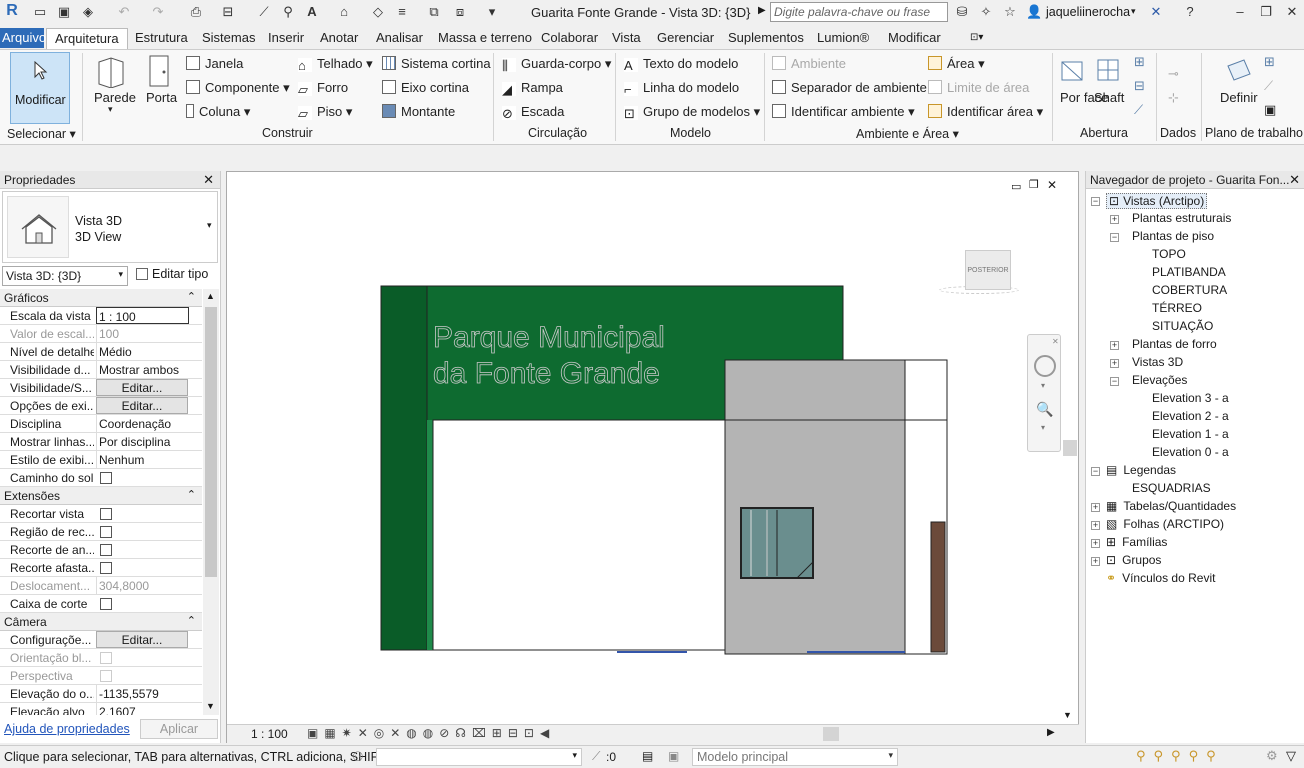 The image size is (1304, 768). I want to click on close-properties-icon: ✕, so click(208, 180).